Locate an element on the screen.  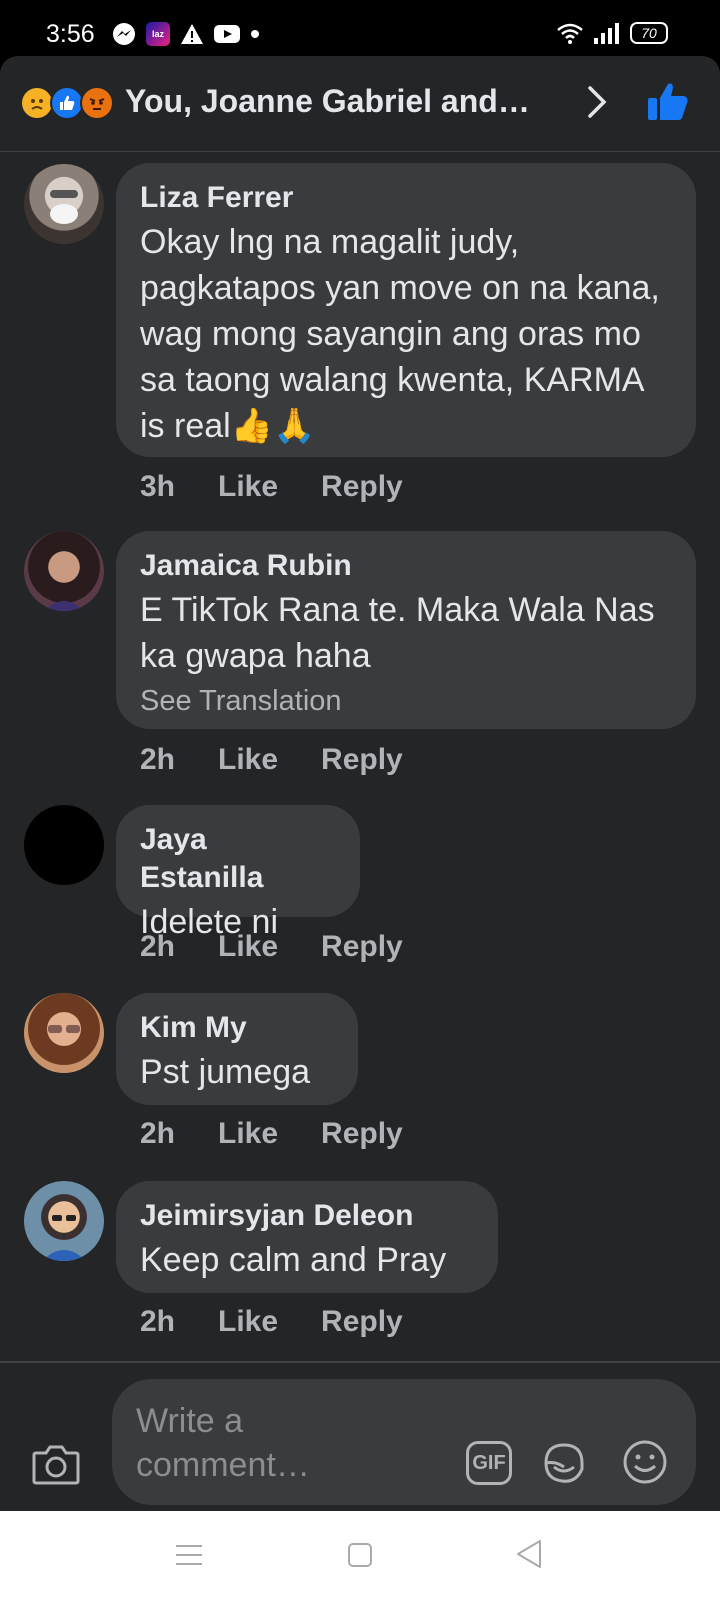
comment-actions: 3h Like Reply is located at coordinates (271, 487).